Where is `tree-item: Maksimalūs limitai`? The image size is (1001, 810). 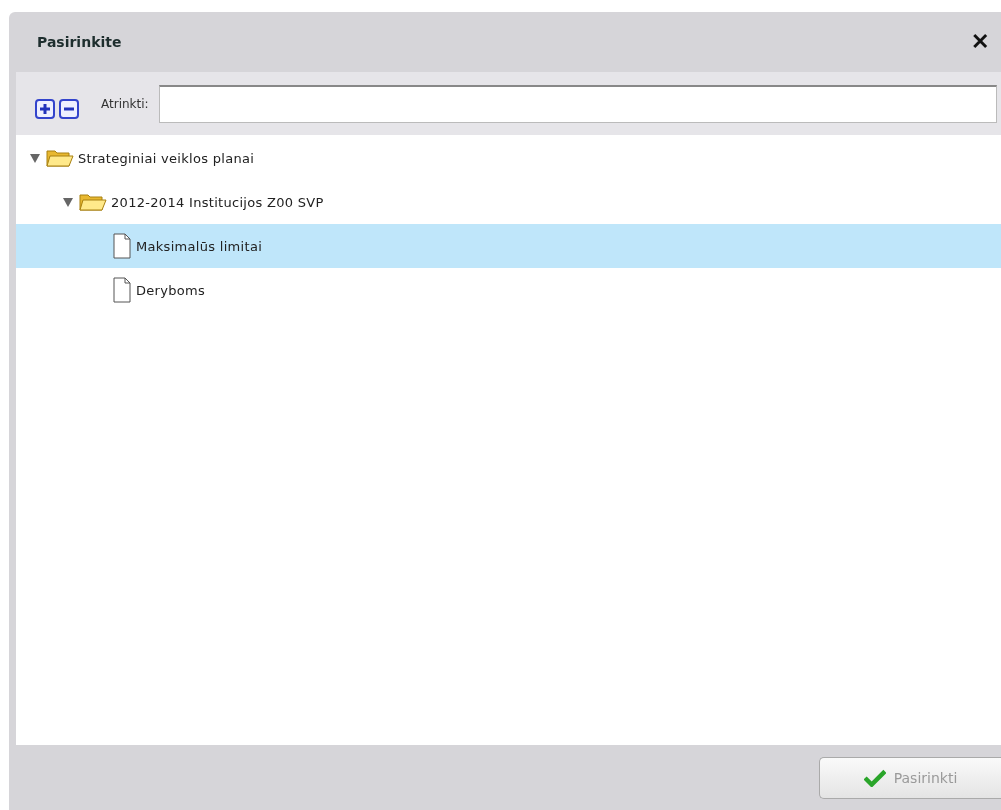 tree-item: Maksimalūs limitai is located at coordinates (508, 246).